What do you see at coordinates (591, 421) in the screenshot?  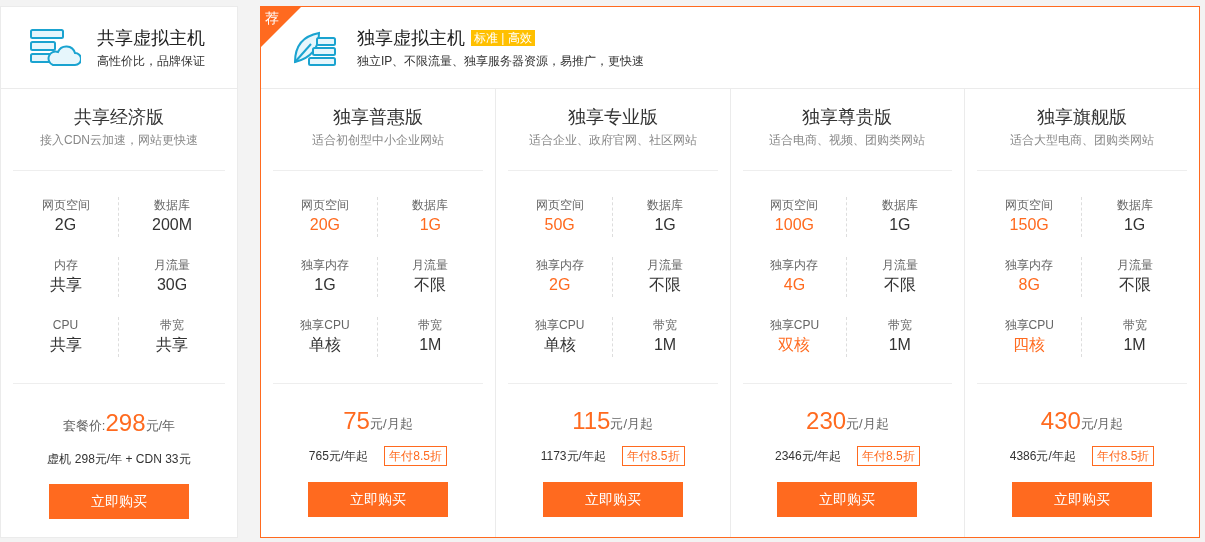 I see `price-amount: 115` at bounding box center [591, 421].